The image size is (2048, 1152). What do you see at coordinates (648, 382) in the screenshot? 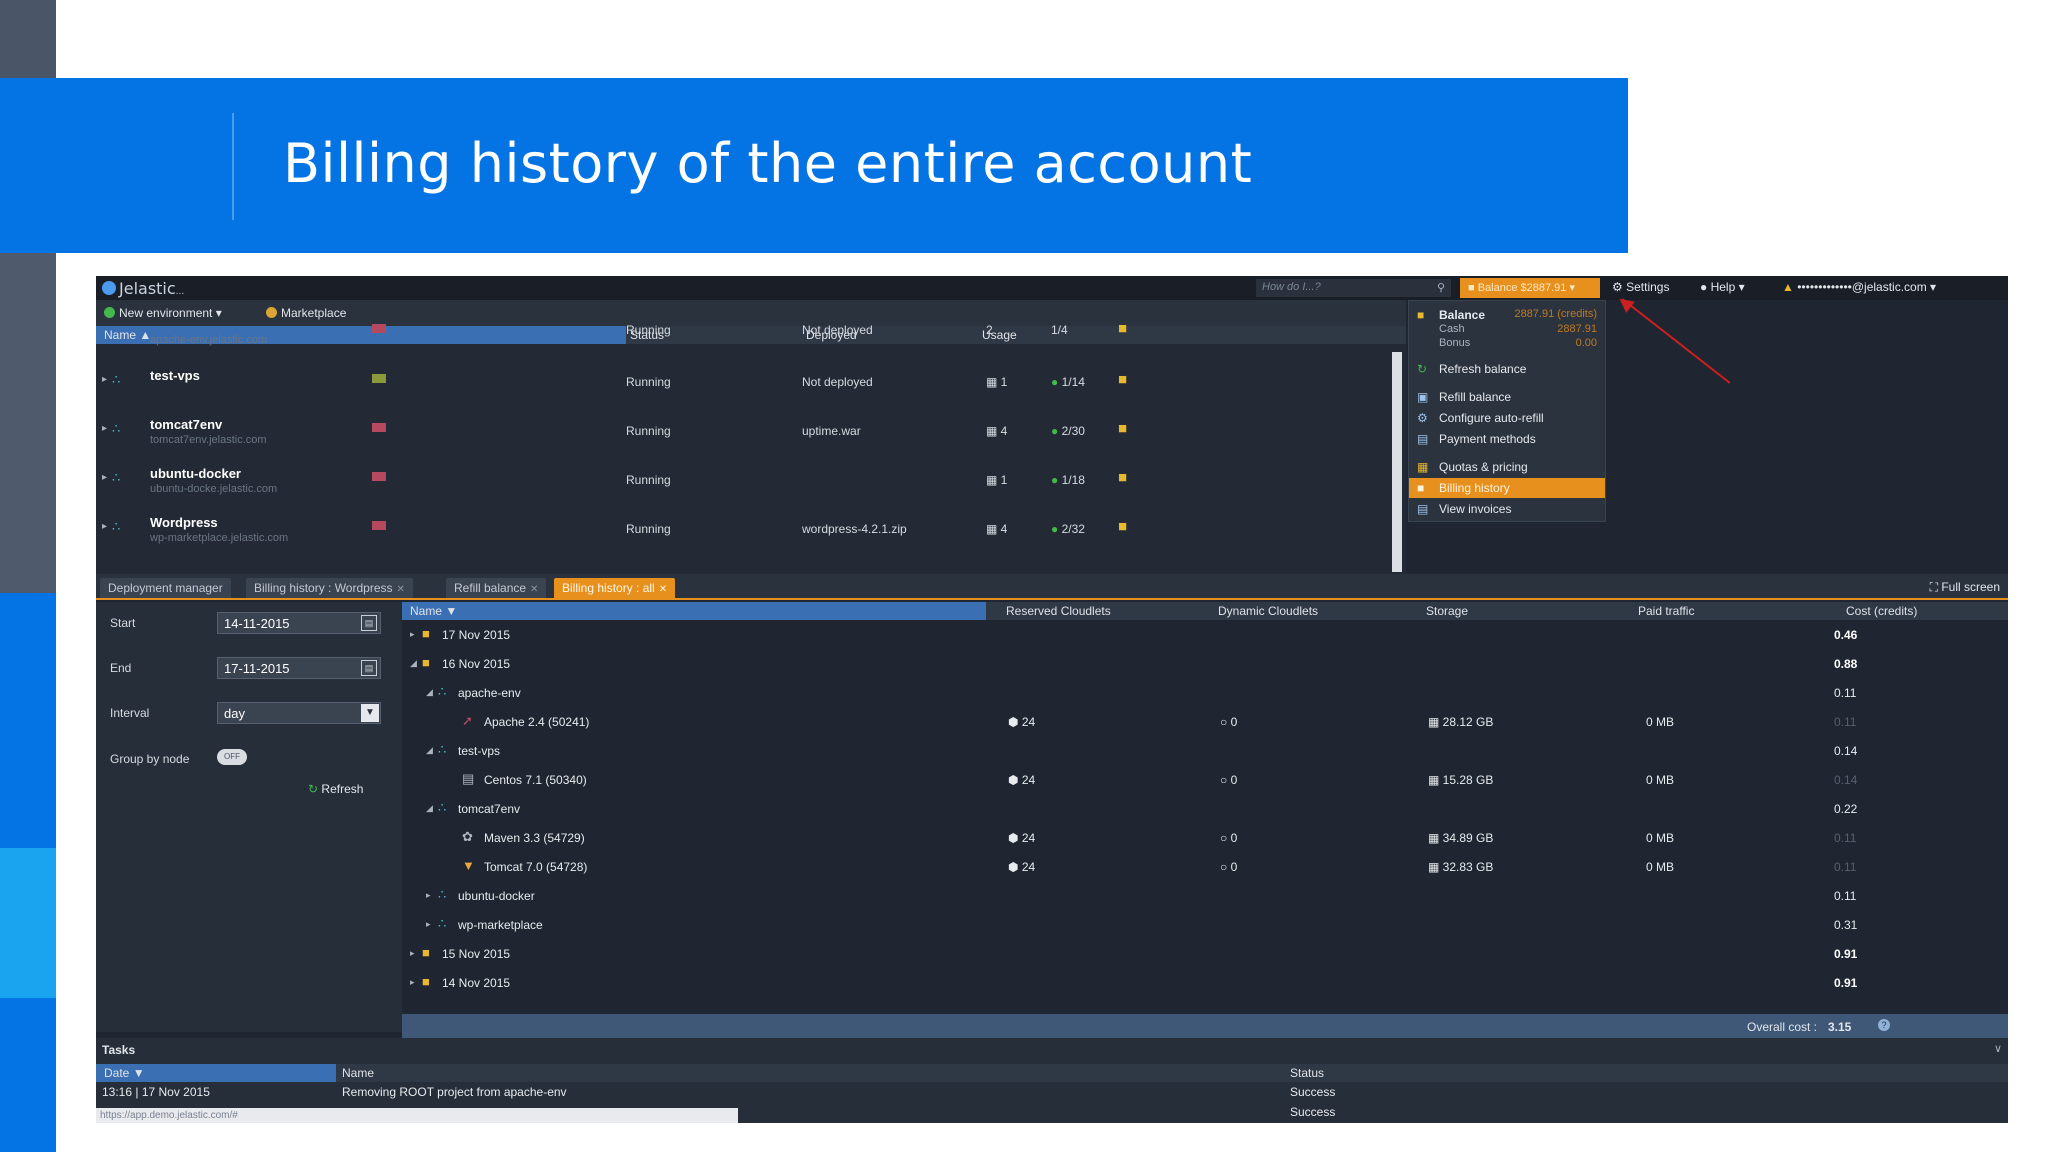
I see `environment-status: Running` at bounding box center [648, 382].